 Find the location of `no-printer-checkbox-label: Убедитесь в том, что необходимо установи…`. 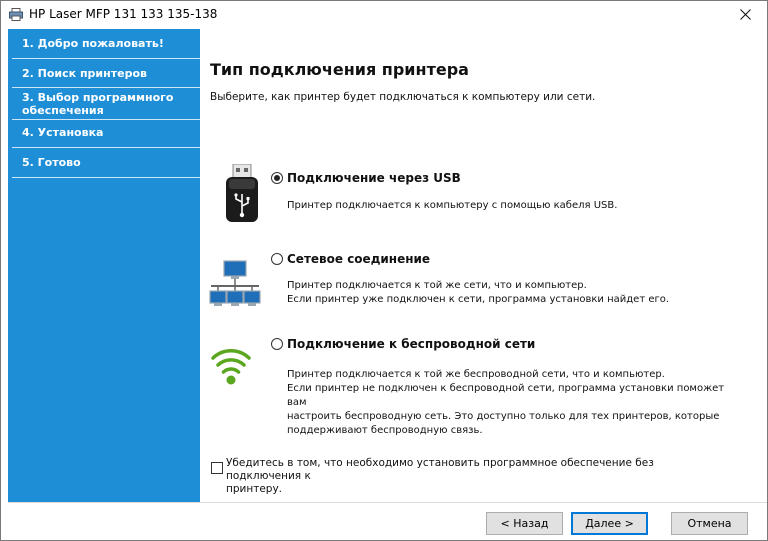

no-printer-checkbox-label: Убедитесь в том, что необходимо установи… is located at coordinates (466, 476).